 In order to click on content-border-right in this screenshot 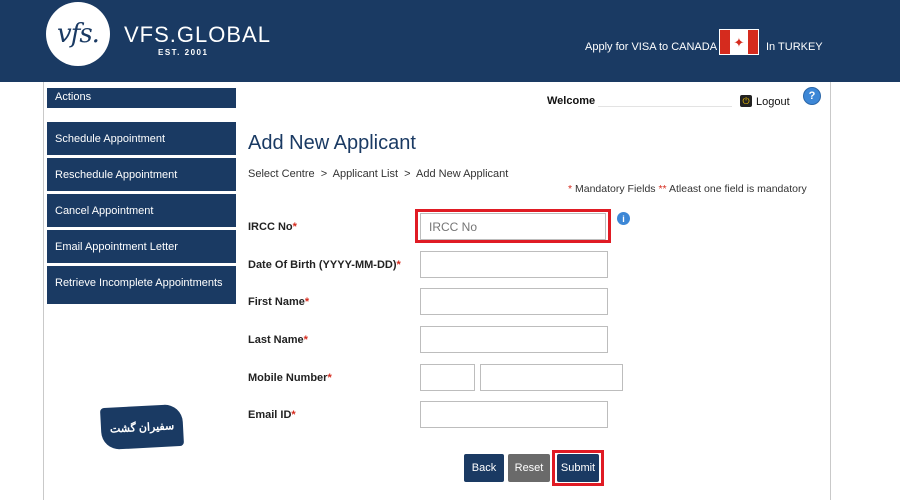, I will do `click(830, 291)`.